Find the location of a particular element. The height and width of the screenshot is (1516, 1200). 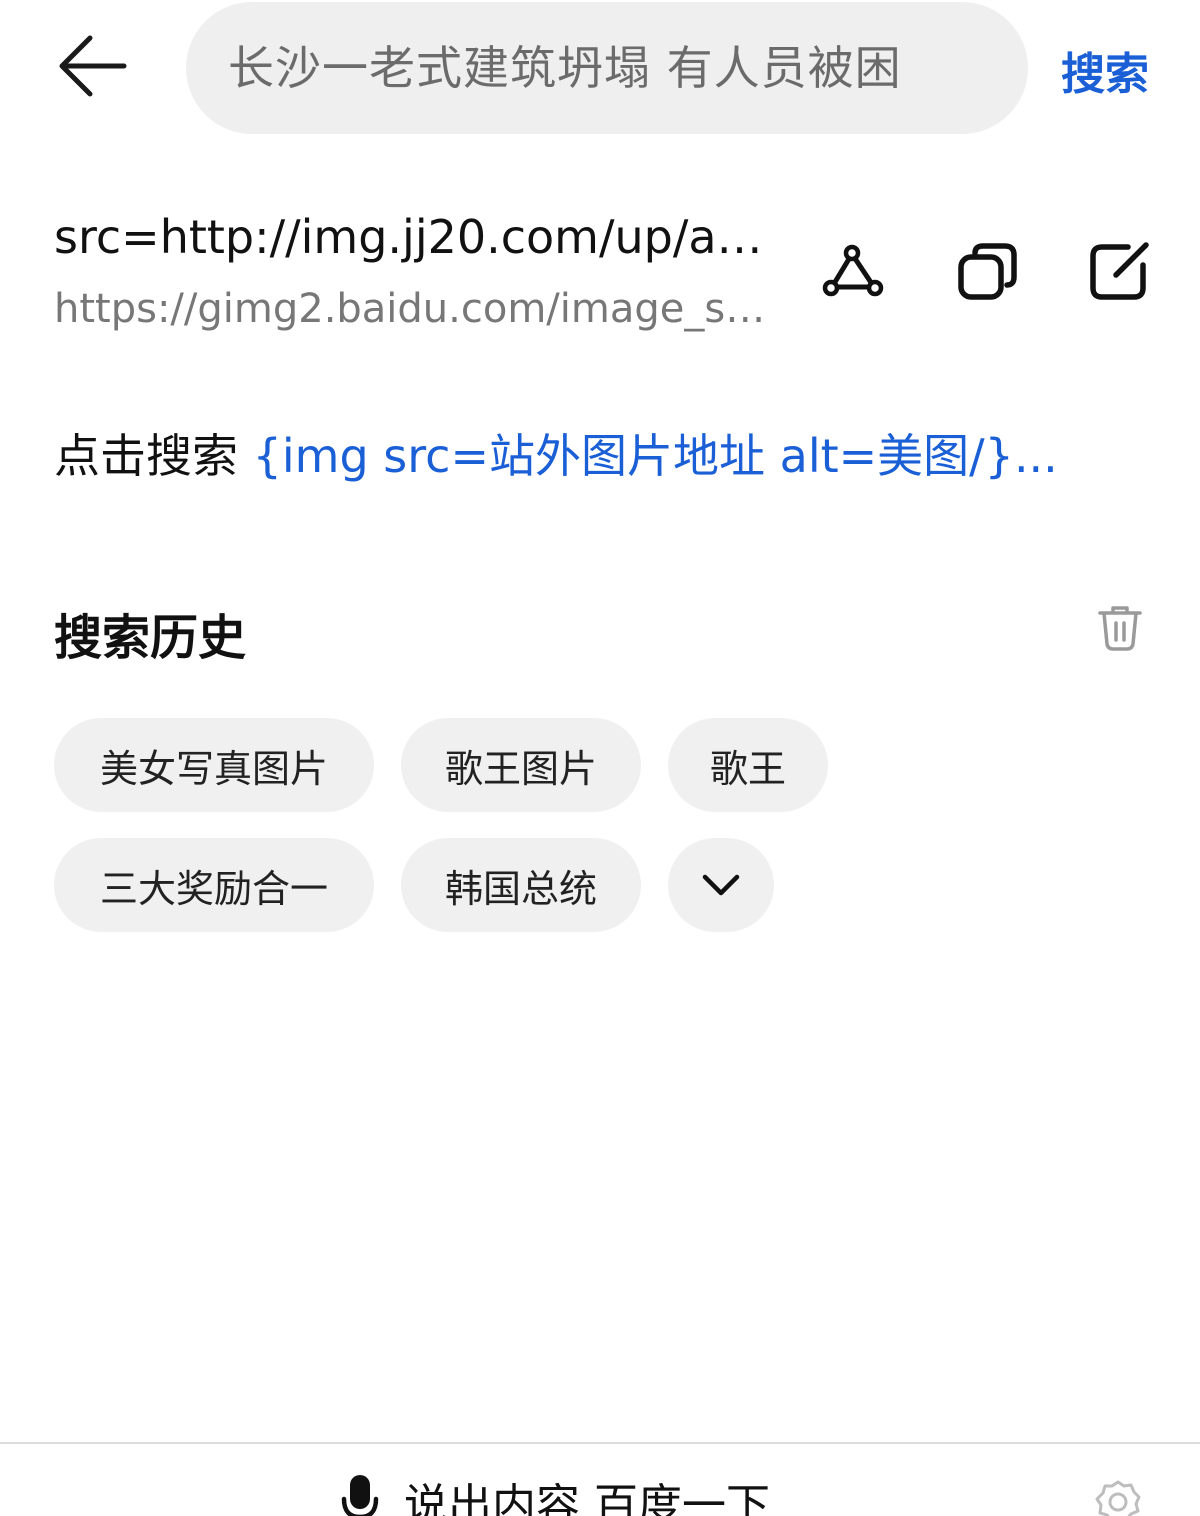

edit-icon is located at coordinates (1119, 271).